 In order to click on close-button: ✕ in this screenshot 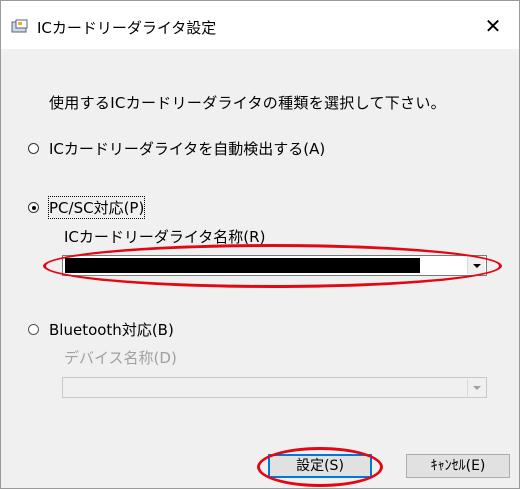, I will do `click(493, 26)`.